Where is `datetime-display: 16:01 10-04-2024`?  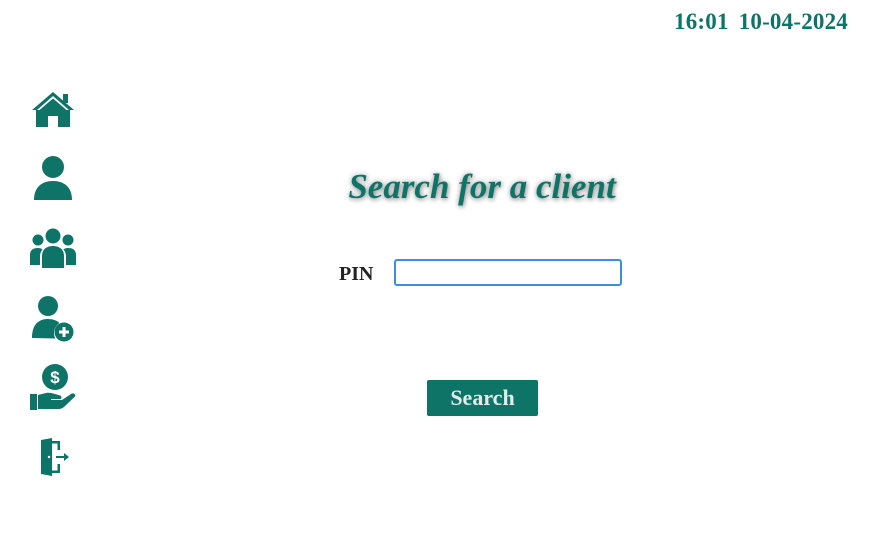
datetime-display: 16:01 10-04-2024 is located at coordinates (761, 22).